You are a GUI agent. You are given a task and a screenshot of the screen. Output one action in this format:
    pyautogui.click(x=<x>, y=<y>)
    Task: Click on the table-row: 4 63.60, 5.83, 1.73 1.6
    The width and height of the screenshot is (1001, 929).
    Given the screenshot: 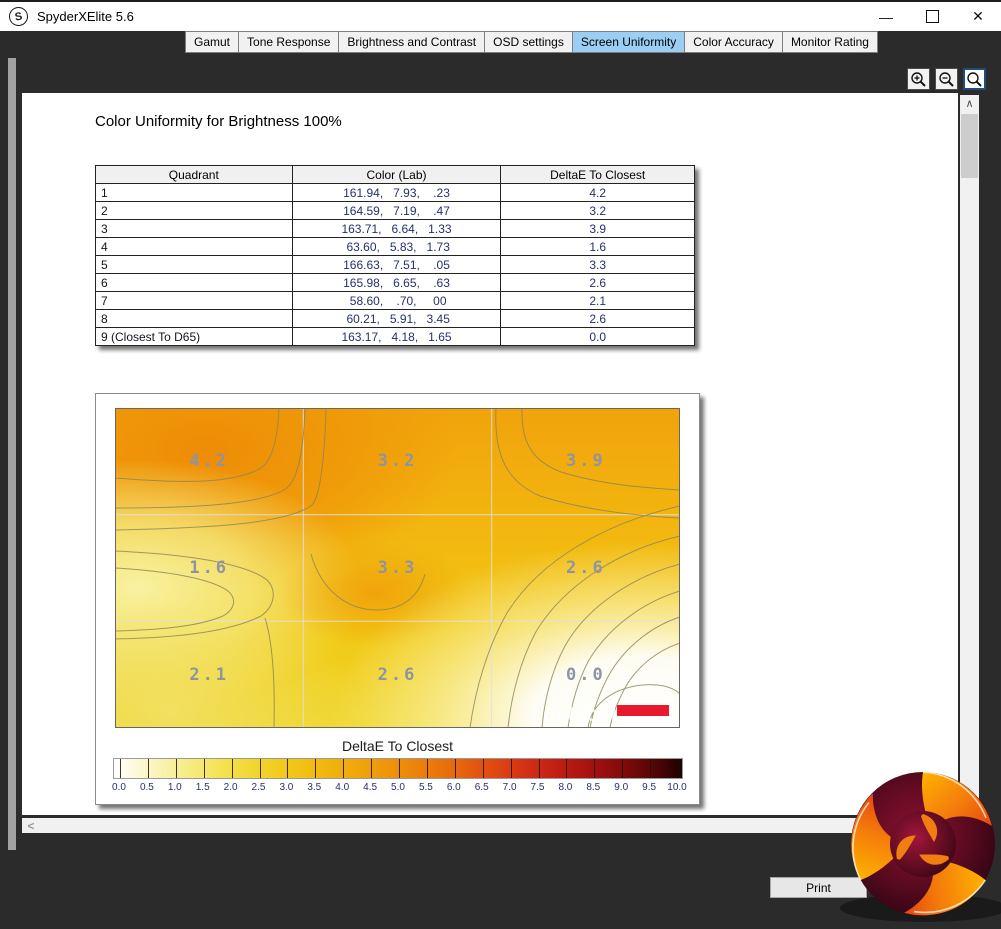 What is the action you would take?
    pyautogui.click(x=395, y=246)
    